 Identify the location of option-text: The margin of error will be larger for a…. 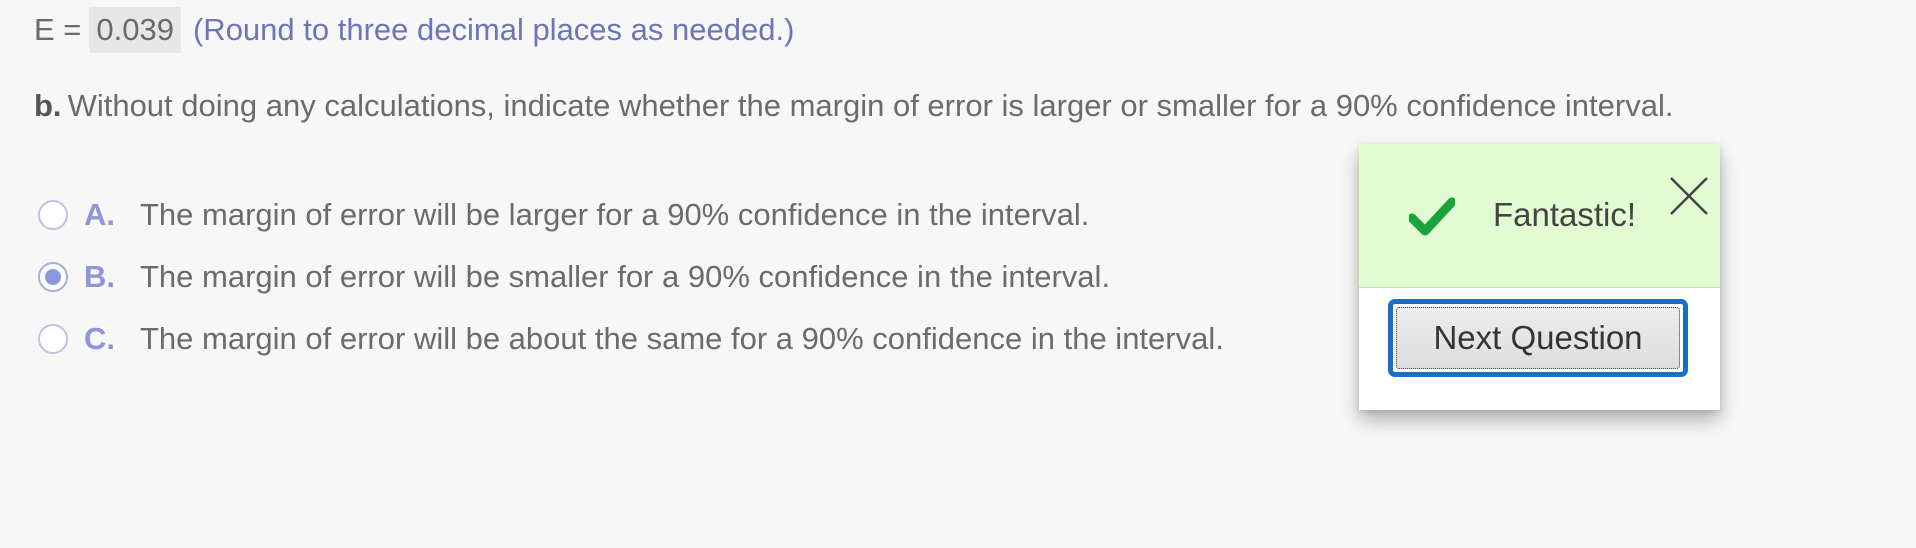
(614, 215).